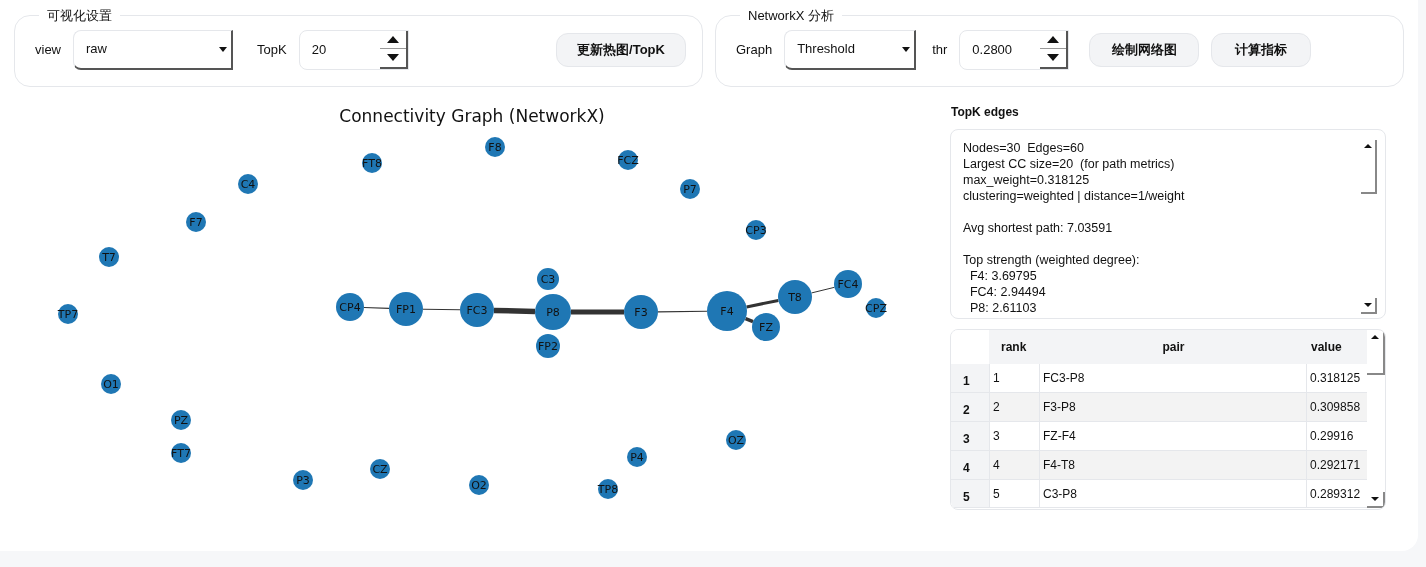 Image resolution: width=1426 pixels, height=567 pixels. I want to click on column-header: rank, so click(1014, 347).